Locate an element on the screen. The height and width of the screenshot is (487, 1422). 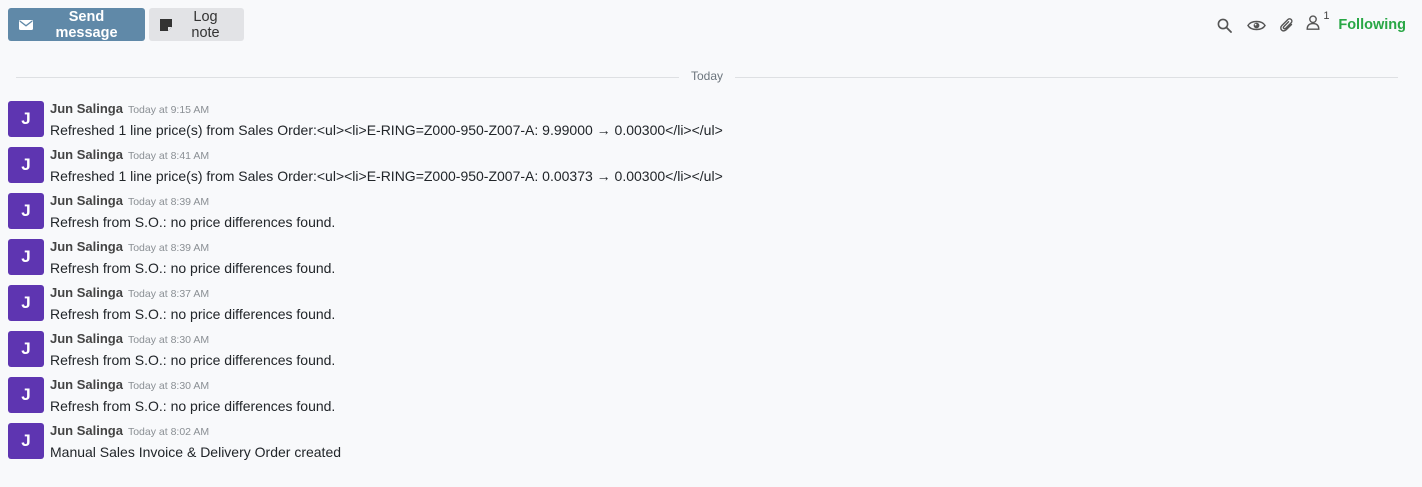
message-header: Jun Salinga Today at 9:15 AM is located at coordinates (129, 109).